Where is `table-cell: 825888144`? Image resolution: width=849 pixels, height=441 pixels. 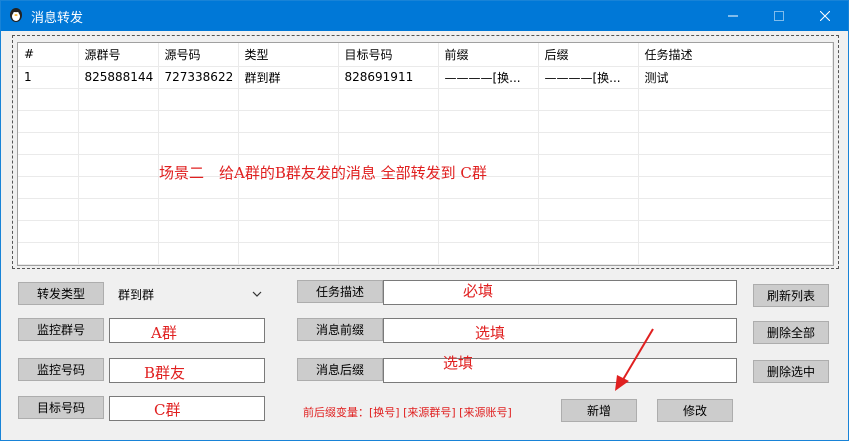 table-cell: 825888144 is located at coordinates (118, 77).